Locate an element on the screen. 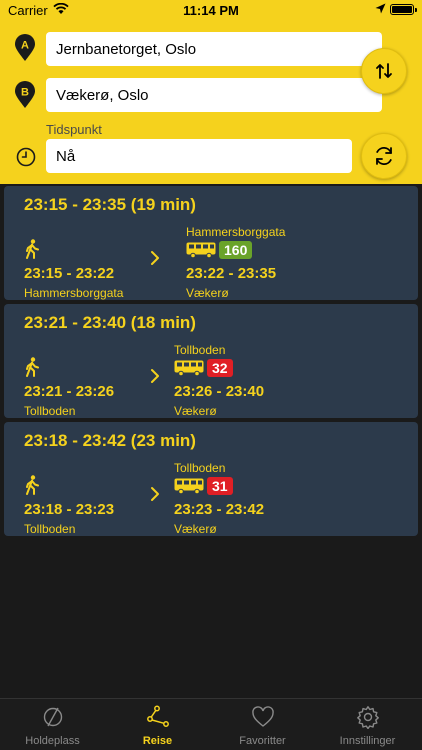  battery-icon is located at coordinates (403, 9).